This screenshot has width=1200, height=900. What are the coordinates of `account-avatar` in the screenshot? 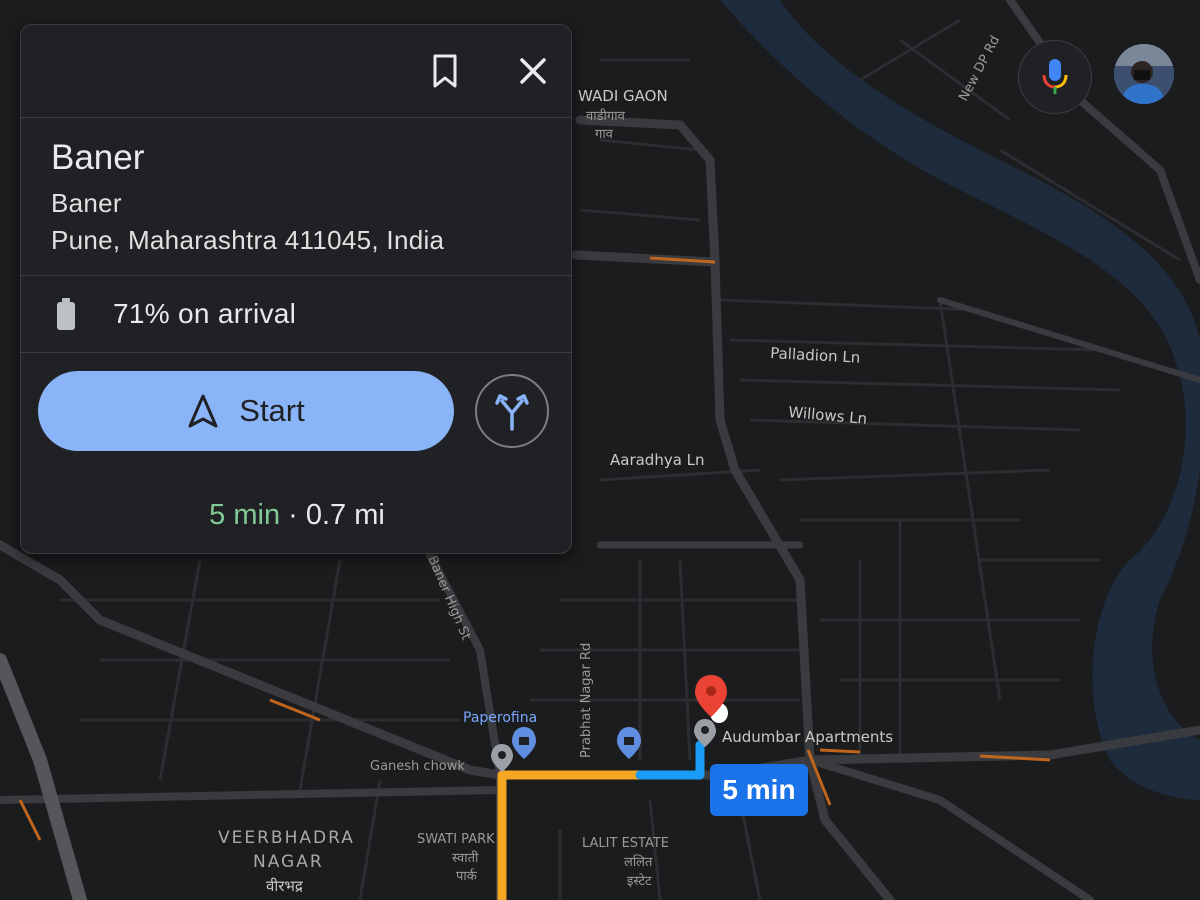 It's located at (1144, 74).